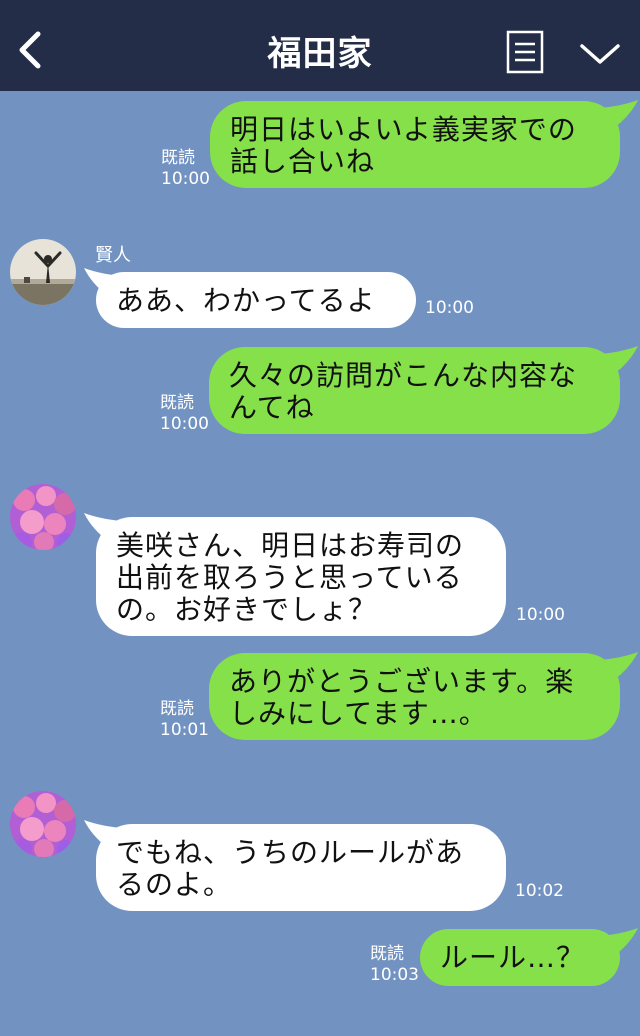 This screenshot has height=1036, width=640. Describe the element at coordinates (301, 867) in the screenshot. I see `their-message-bubble: でもね、うちのルールがあ るのよ。` at that location.